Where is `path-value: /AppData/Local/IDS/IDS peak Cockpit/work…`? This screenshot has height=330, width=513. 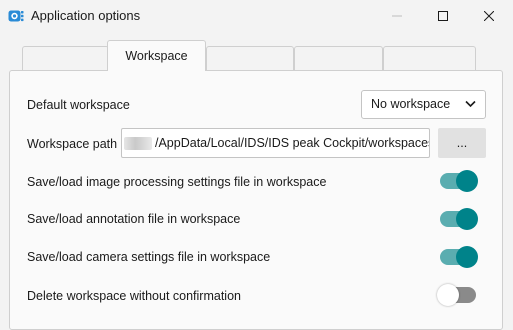
path-value: /AppData/Local/IDS/IDS peak Cockpit/work… is located at coordinates (292, 143).